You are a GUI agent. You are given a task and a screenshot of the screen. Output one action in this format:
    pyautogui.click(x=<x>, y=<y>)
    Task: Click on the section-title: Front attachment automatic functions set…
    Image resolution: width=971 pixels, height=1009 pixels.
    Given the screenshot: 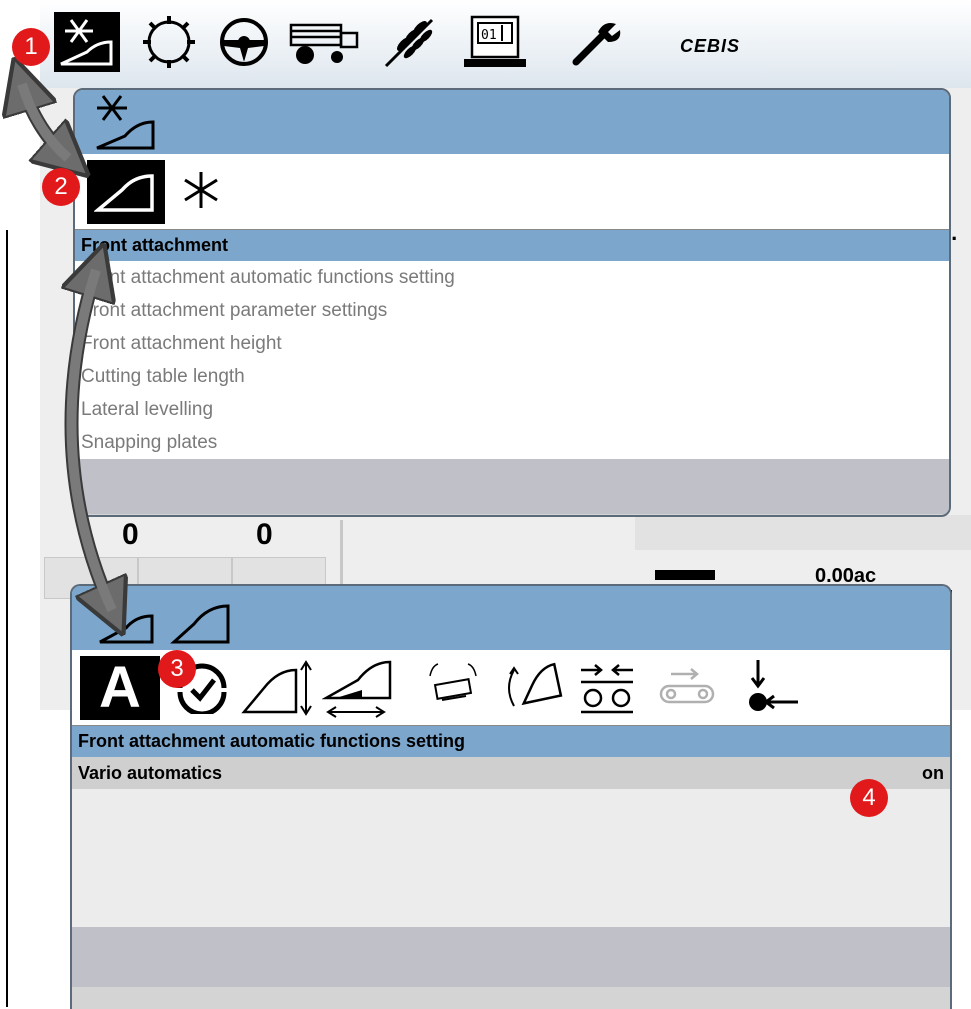 What is the action you would take?
    pyautogui.click(x=511, y=741)
    